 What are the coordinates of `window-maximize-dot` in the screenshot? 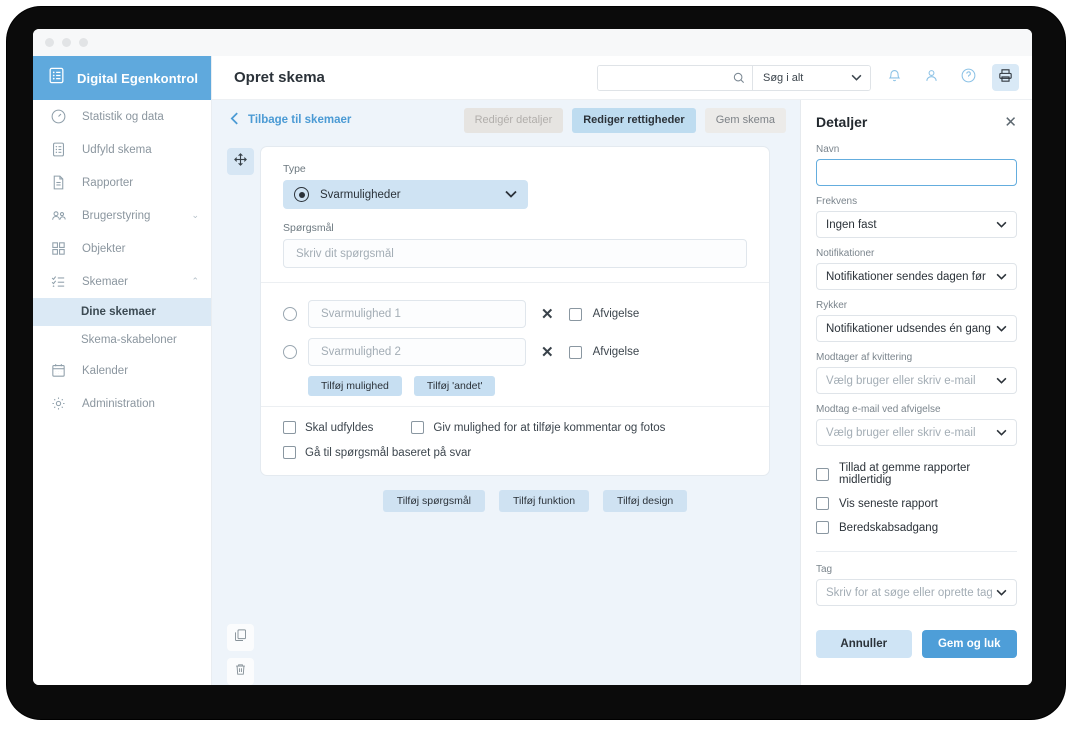 It's located at (83, 42).